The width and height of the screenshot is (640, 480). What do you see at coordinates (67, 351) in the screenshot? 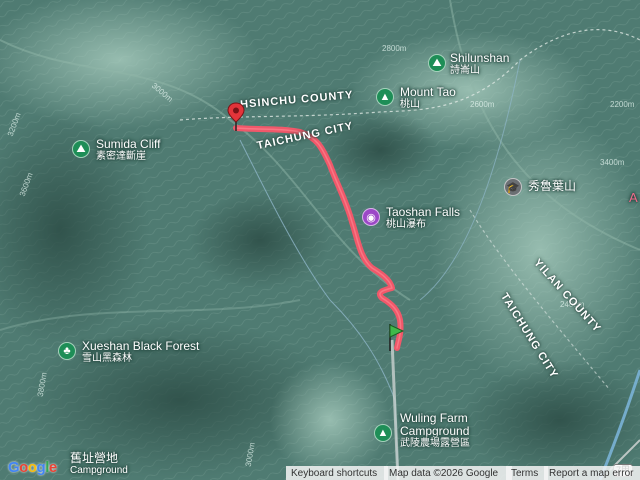
I see `tree-icon: ♣` at bounding box center [67, 351].